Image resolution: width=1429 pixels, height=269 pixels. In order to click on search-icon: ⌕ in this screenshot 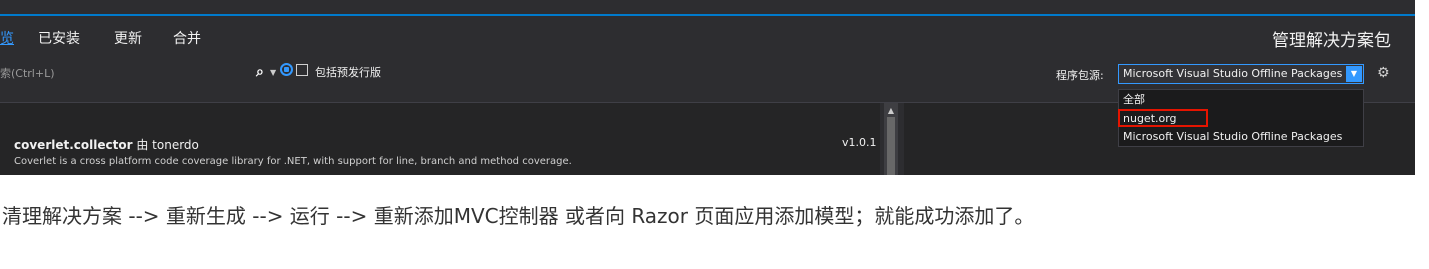, I will do `click(260, 72)`.